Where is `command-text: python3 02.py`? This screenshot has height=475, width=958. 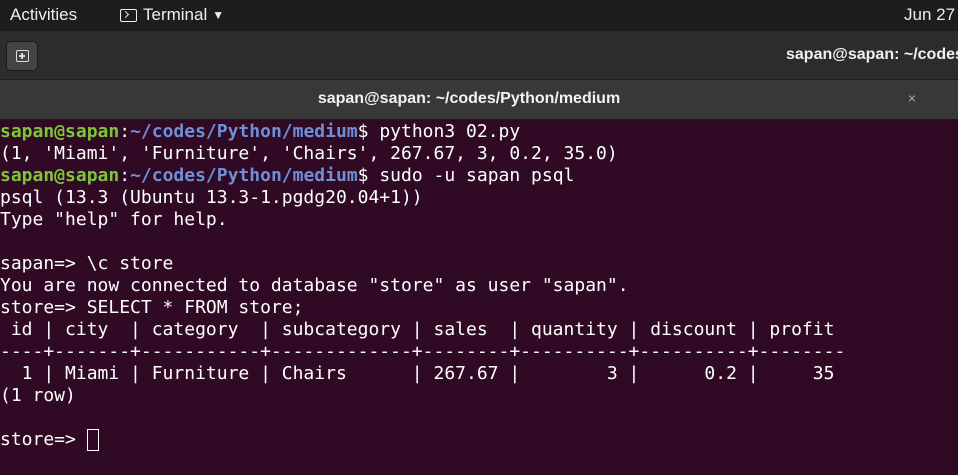 command-text: python3 02.py is located at coordinates (450, 131).